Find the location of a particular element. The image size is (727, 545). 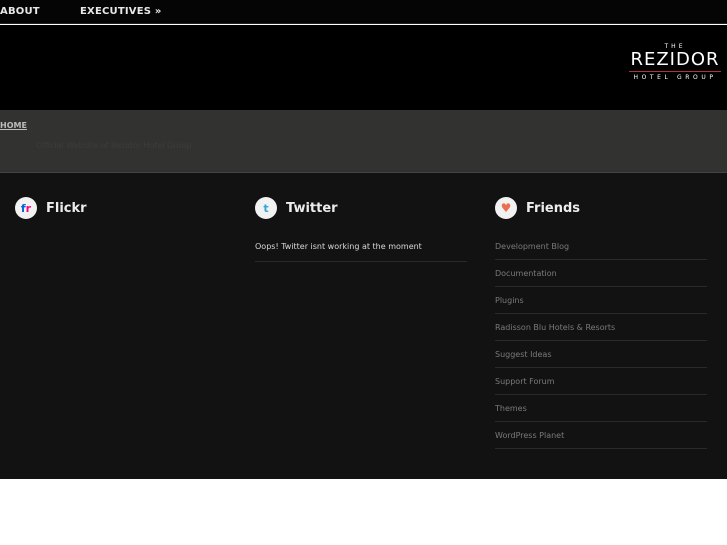

friend-link-suggest-ideas: Suggest Ideas is located at coordinates (523, 354).